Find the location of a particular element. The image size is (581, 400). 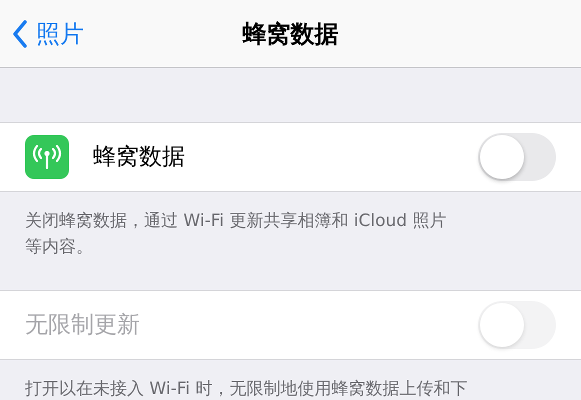

chevron-left-icon is located at coordinates (20, 34).